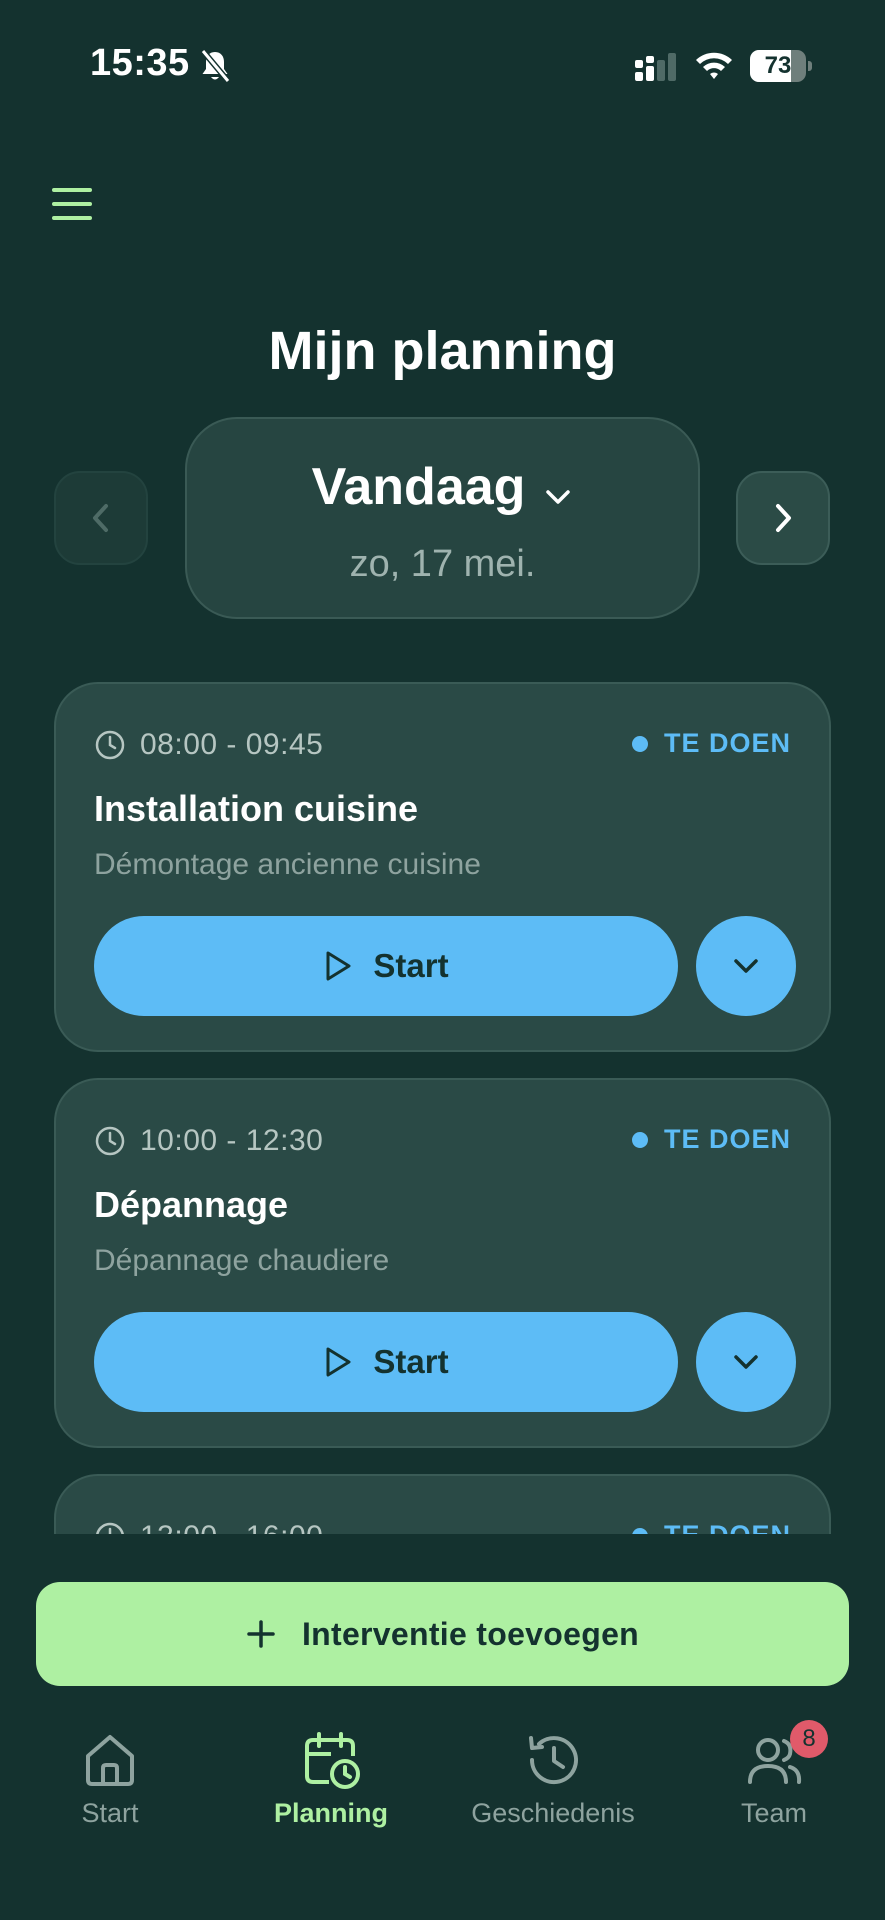 The height and width of the screenshot is (1920, 885). I want to click on date-selector-label-row: Vandaag, so click(442, 488).